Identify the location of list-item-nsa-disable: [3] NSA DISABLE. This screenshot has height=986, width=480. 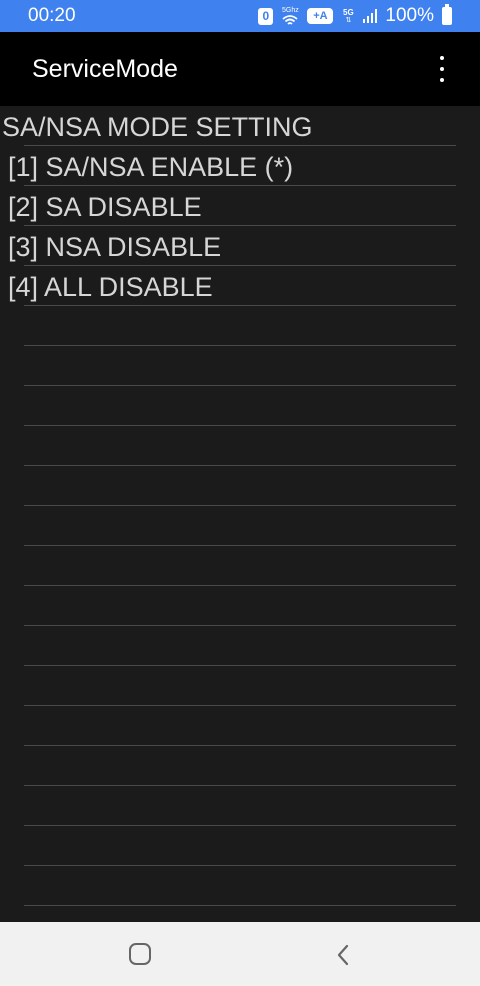
(240, 246).